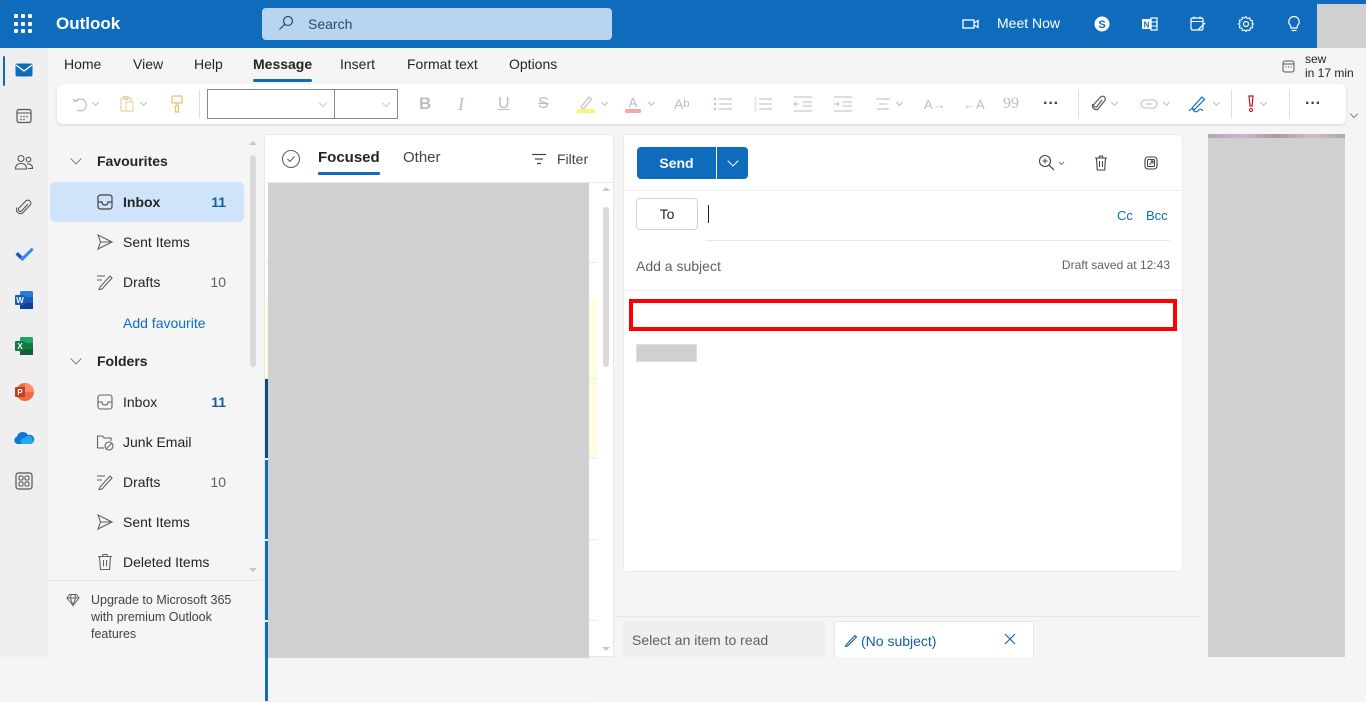  I want to click on folders-header: Folders, so click(148, 361).